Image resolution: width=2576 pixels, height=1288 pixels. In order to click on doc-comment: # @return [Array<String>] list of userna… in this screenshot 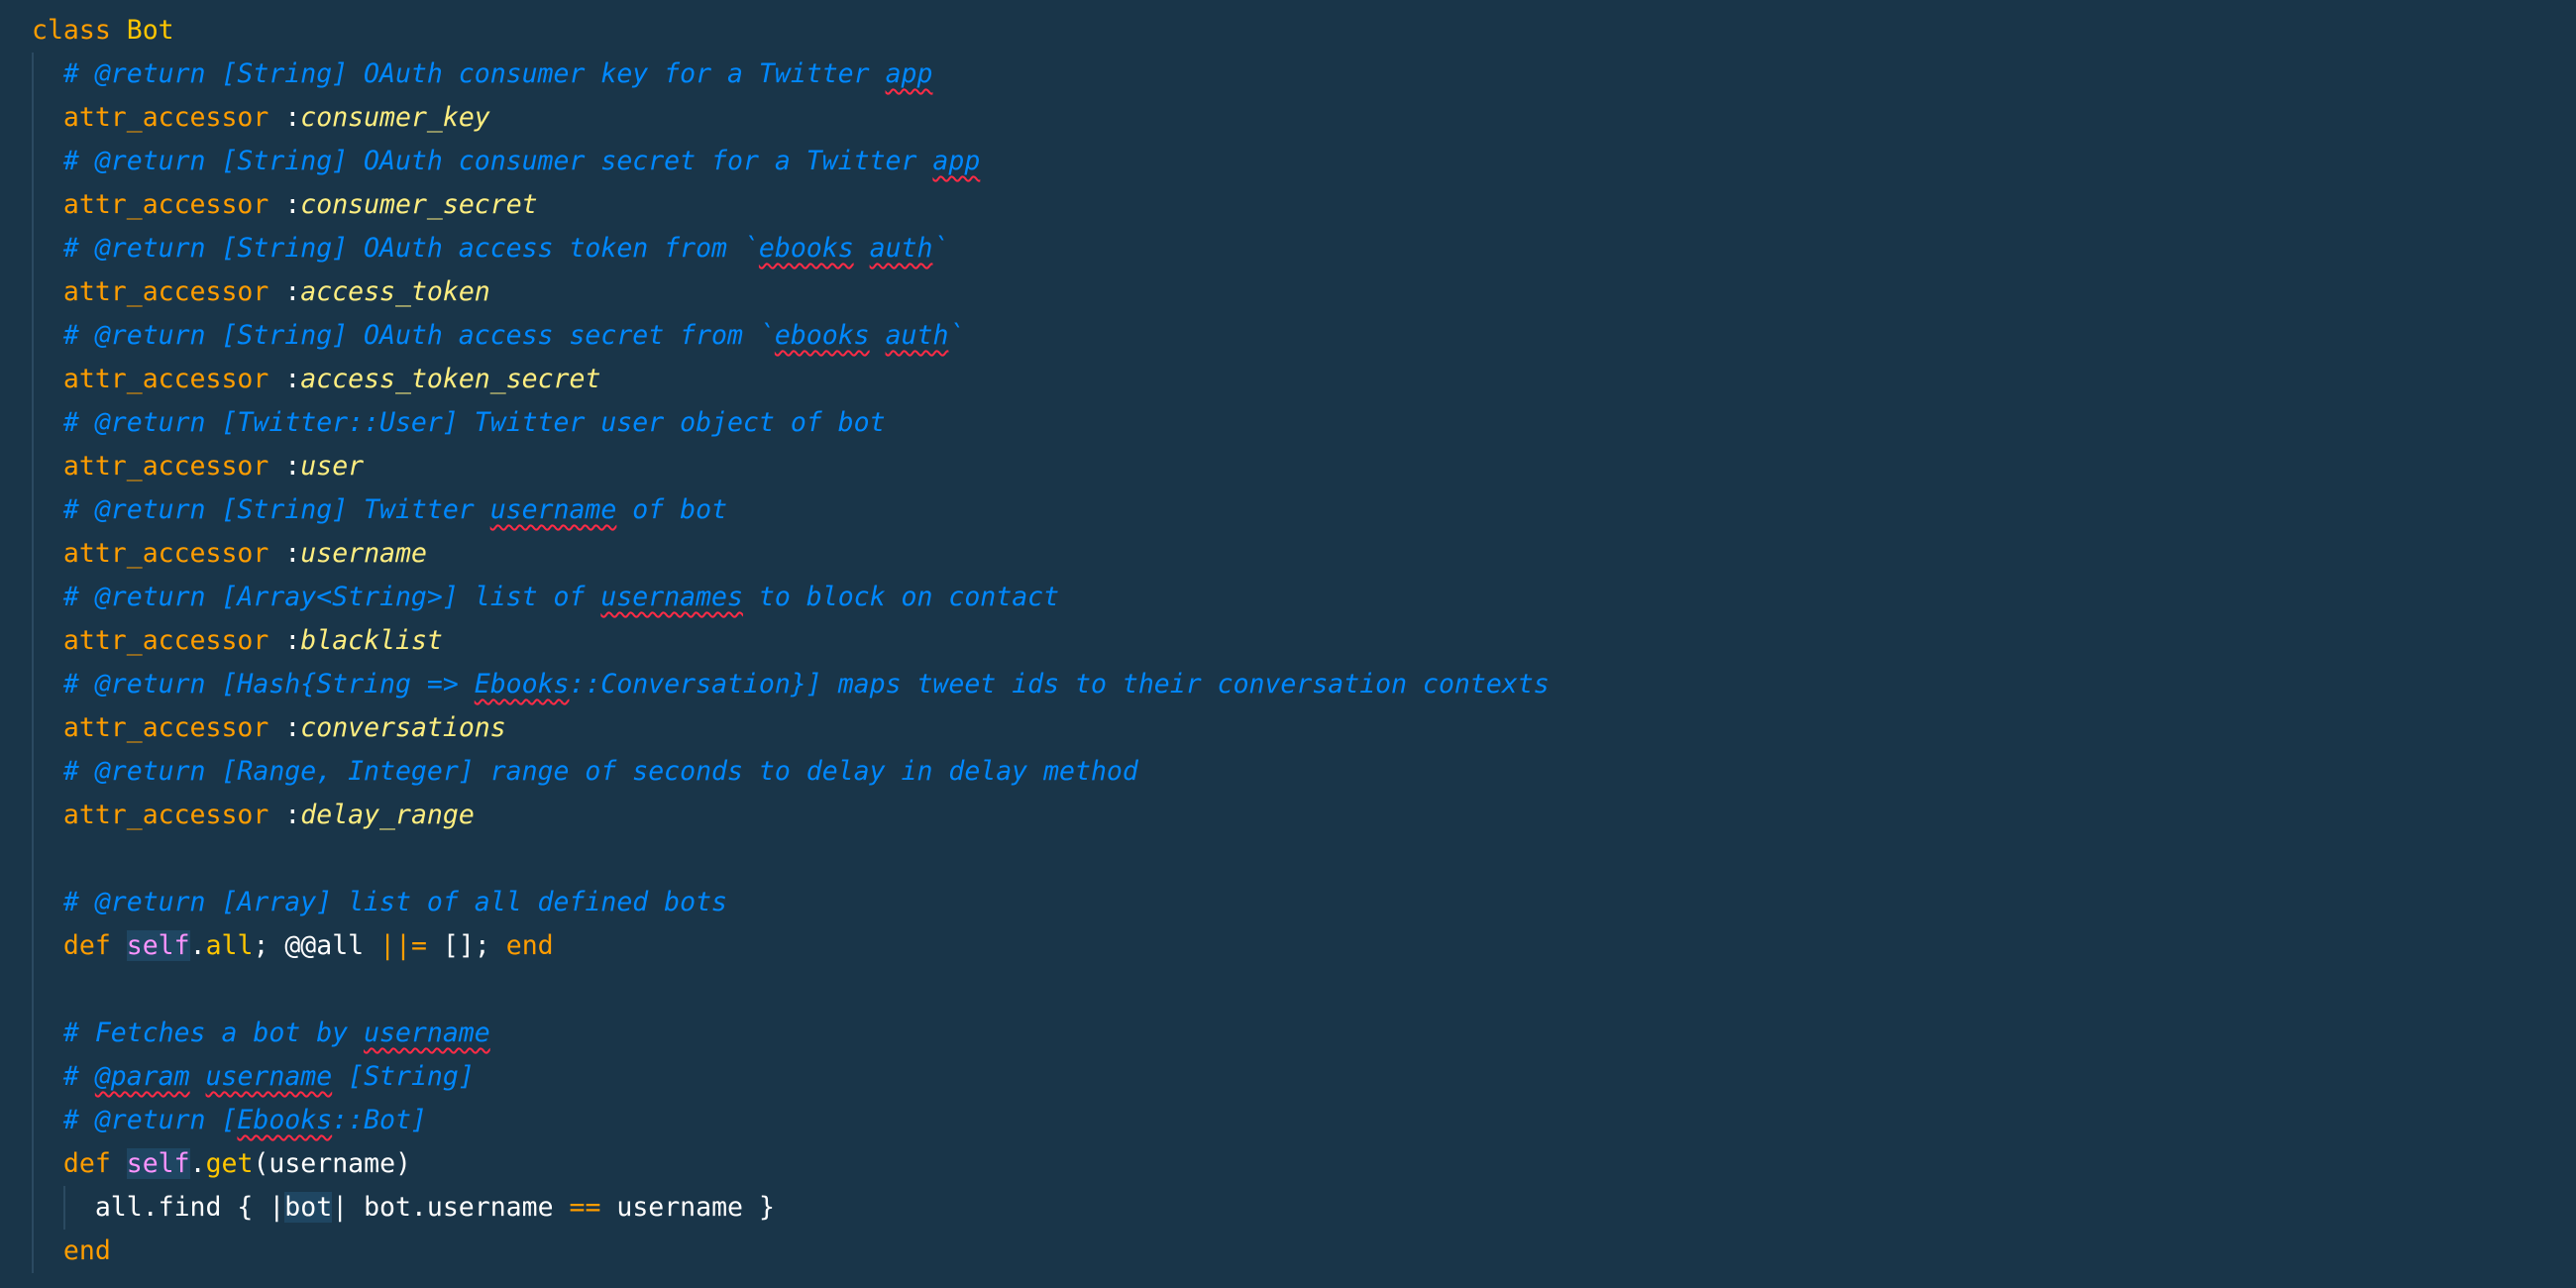, I will do `click(561, 597)`.